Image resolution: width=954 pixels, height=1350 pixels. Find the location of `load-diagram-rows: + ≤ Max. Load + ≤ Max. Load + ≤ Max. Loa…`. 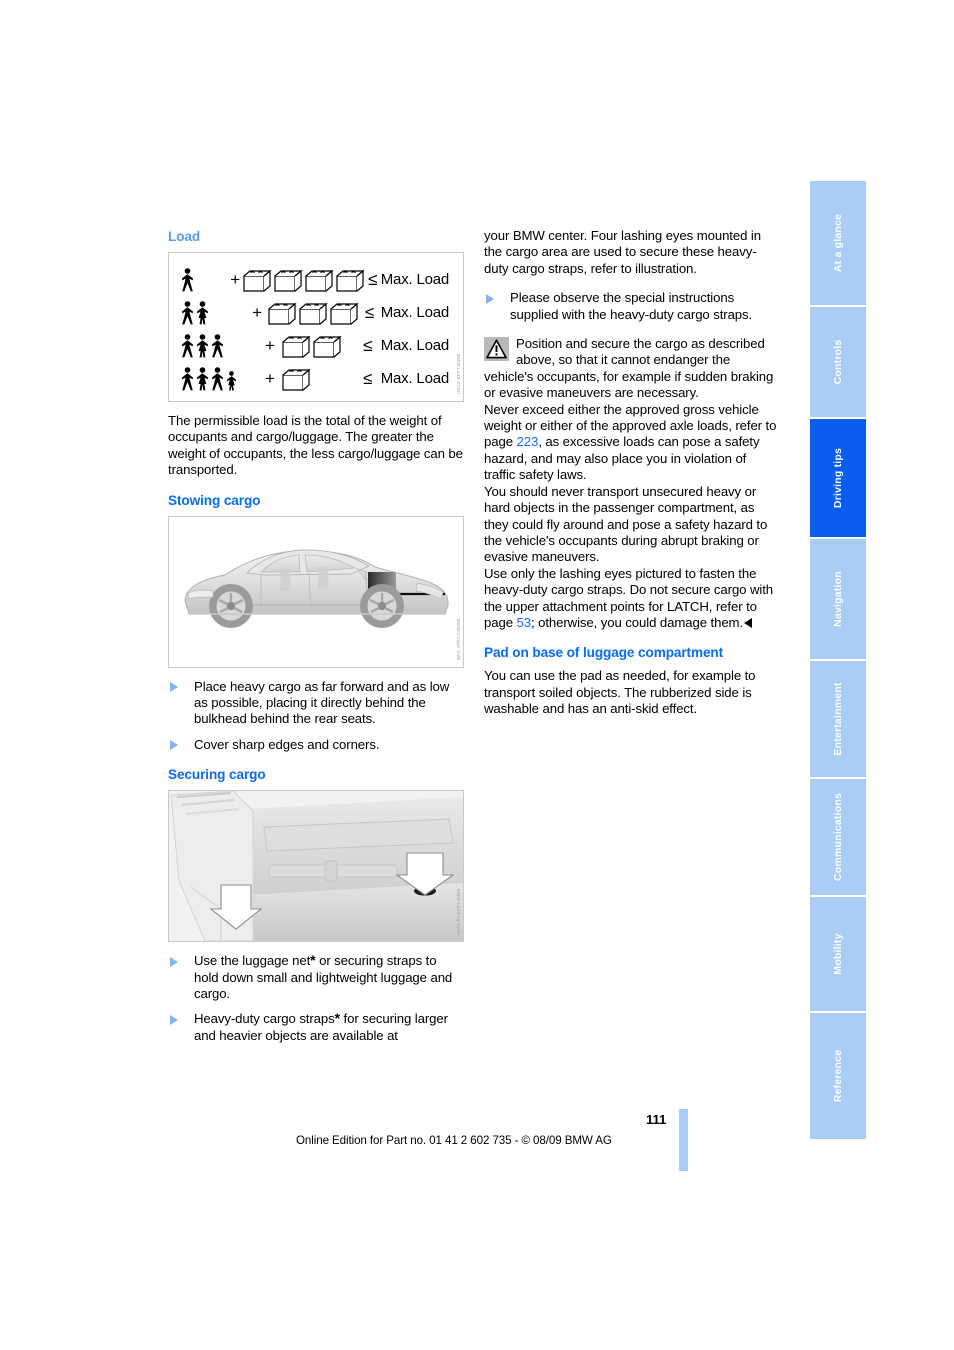

load-diagram-rows: + ≤ Max. Load + ≤ Max. Load + ≤ Max. Loa… is located at coordinates (315, 329).